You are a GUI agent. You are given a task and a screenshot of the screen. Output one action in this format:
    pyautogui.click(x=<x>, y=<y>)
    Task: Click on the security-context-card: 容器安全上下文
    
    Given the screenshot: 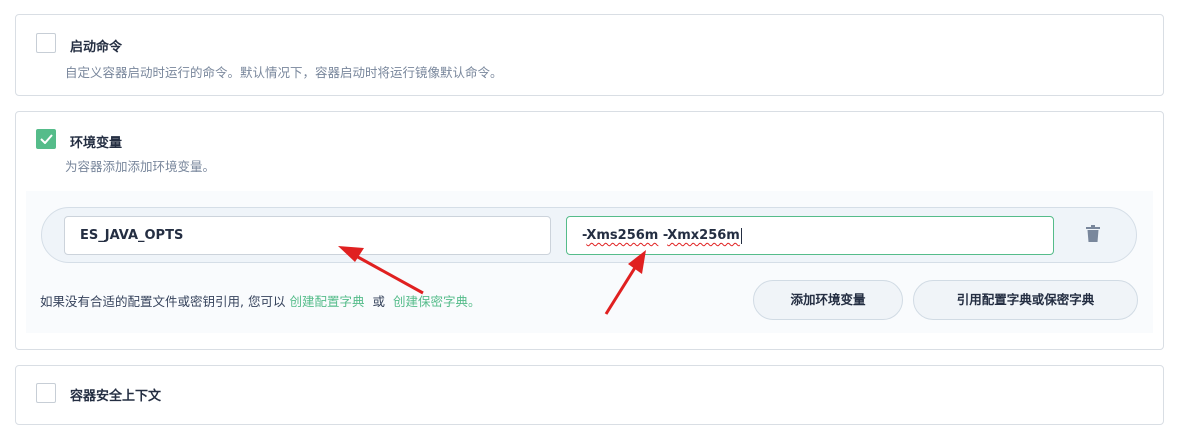 What is the action you would take?
    pyautogui.click(x=589, y=395)
    